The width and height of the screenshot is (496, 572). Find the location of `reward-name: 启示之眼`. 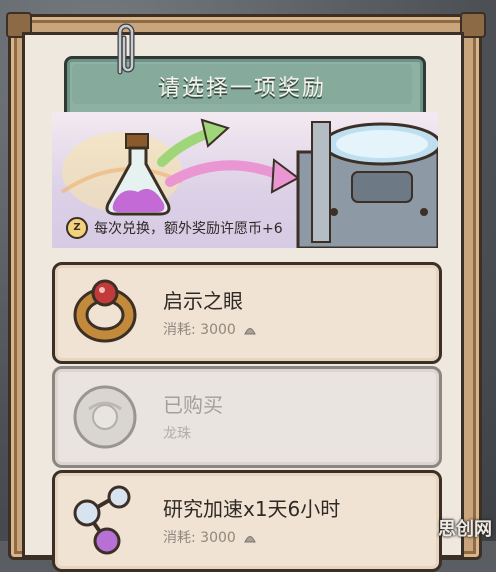

reward-name: 启示之眼 is located at coordinates (203, 301).